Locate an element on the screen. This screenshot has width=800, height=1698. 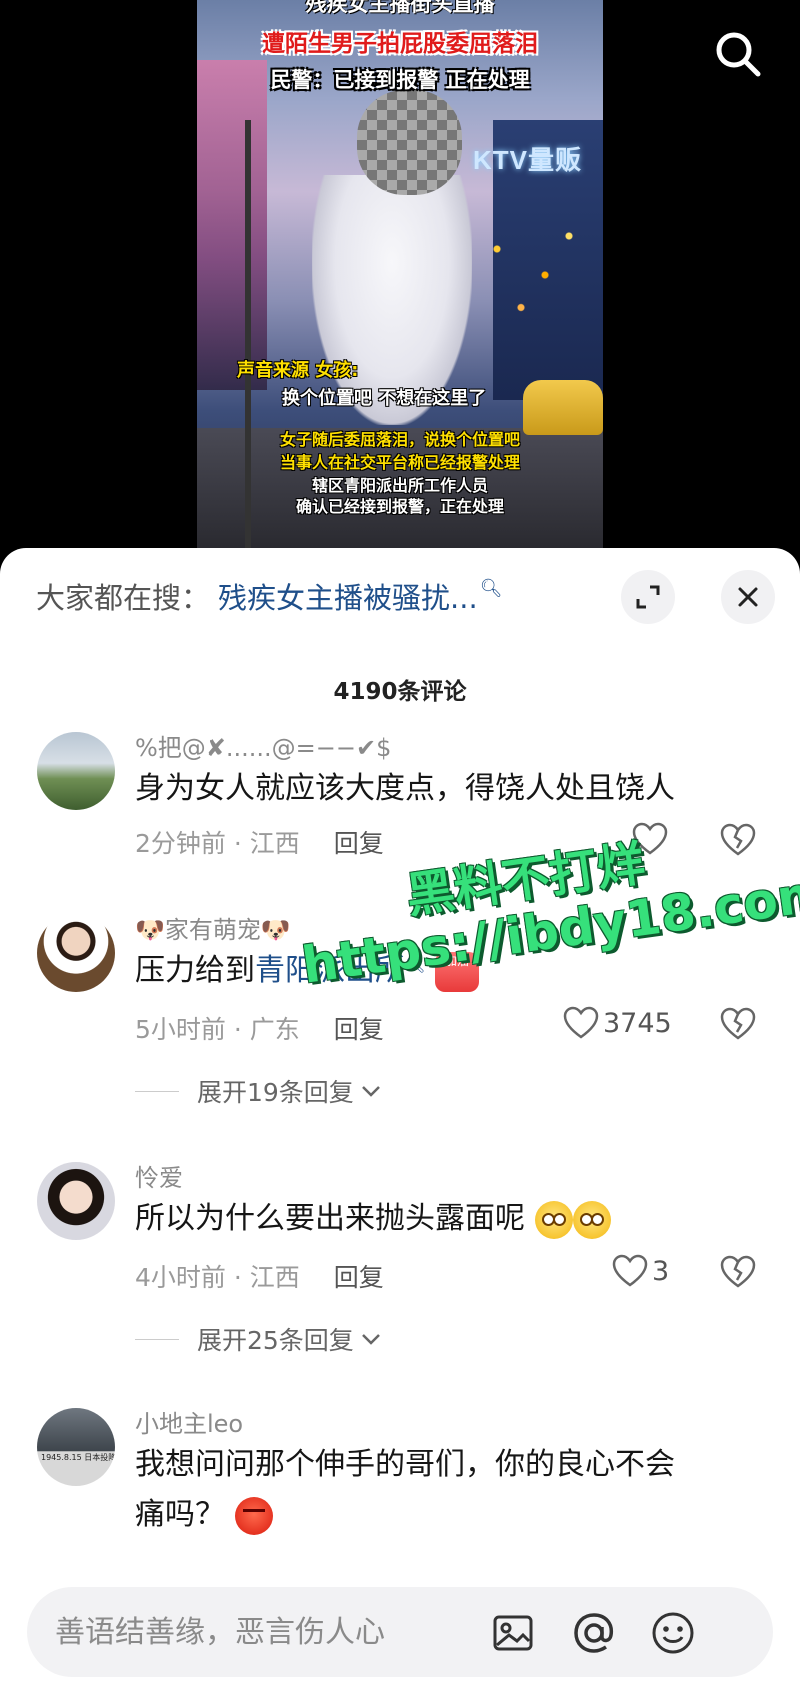
comment-text-line2: 痛吗？ is located at coordinates (180, 1514).